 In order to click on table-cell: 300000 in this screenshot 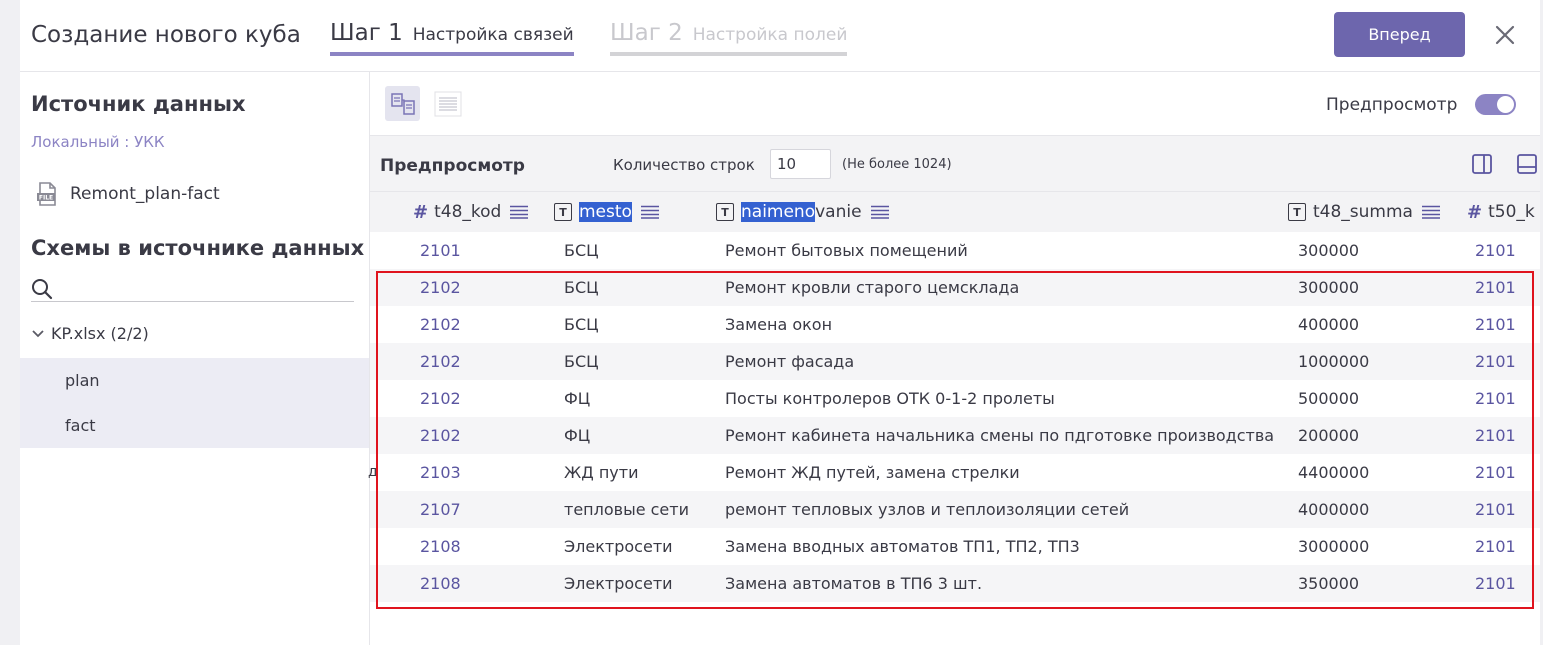, I will do `click(1329, 287)`.